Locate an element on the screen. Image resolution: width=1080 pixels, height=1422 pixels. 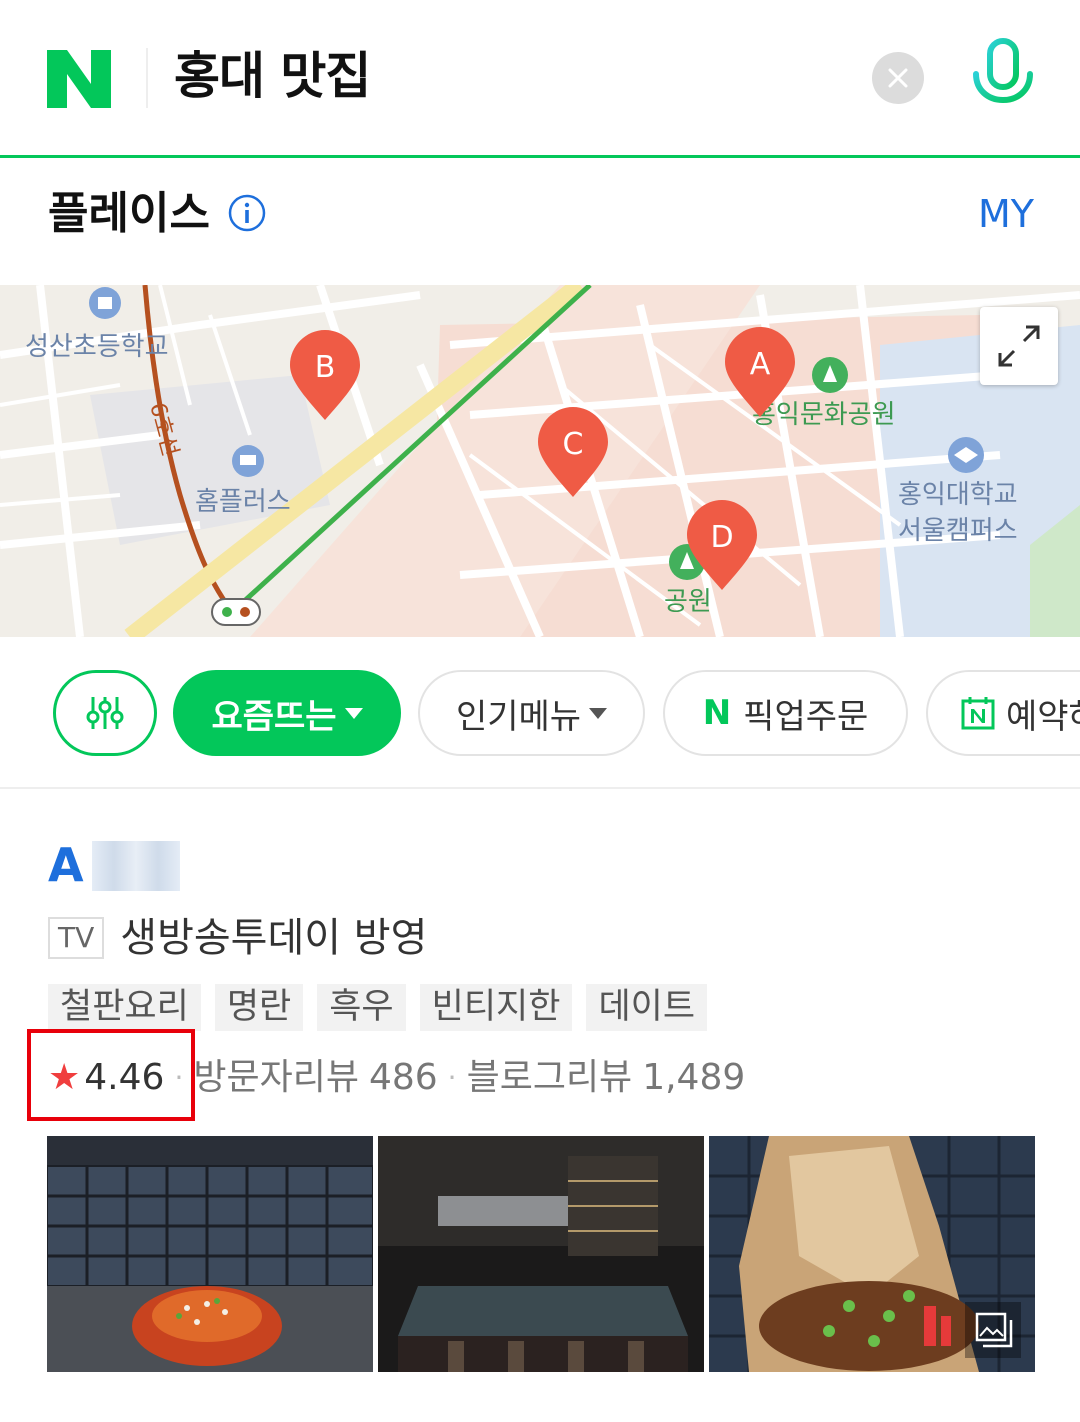
tv-broadcast-text: 생방송투데이 방영 is located at coordinates (274, 938).